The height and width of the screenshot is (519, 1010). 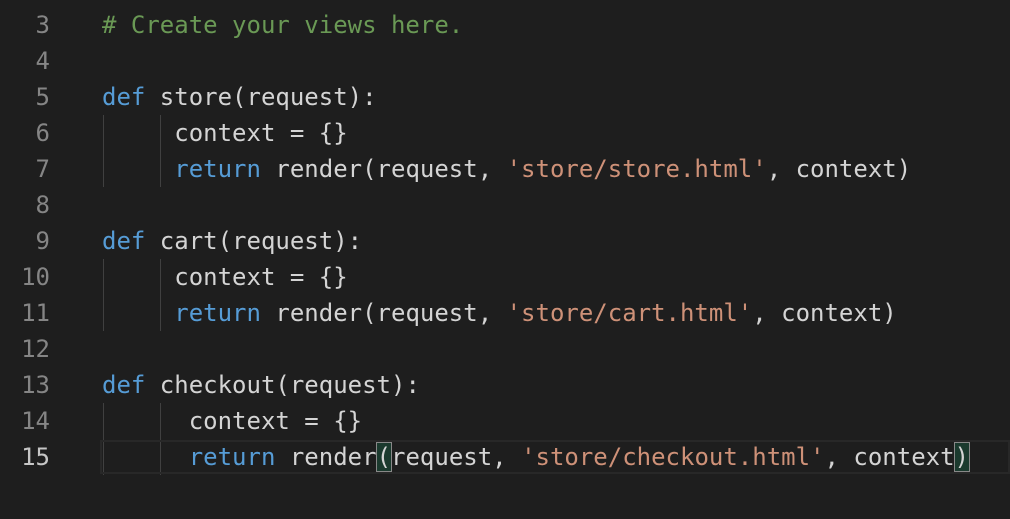 I want to click on code-line: 8, so click(x=505, y=205).